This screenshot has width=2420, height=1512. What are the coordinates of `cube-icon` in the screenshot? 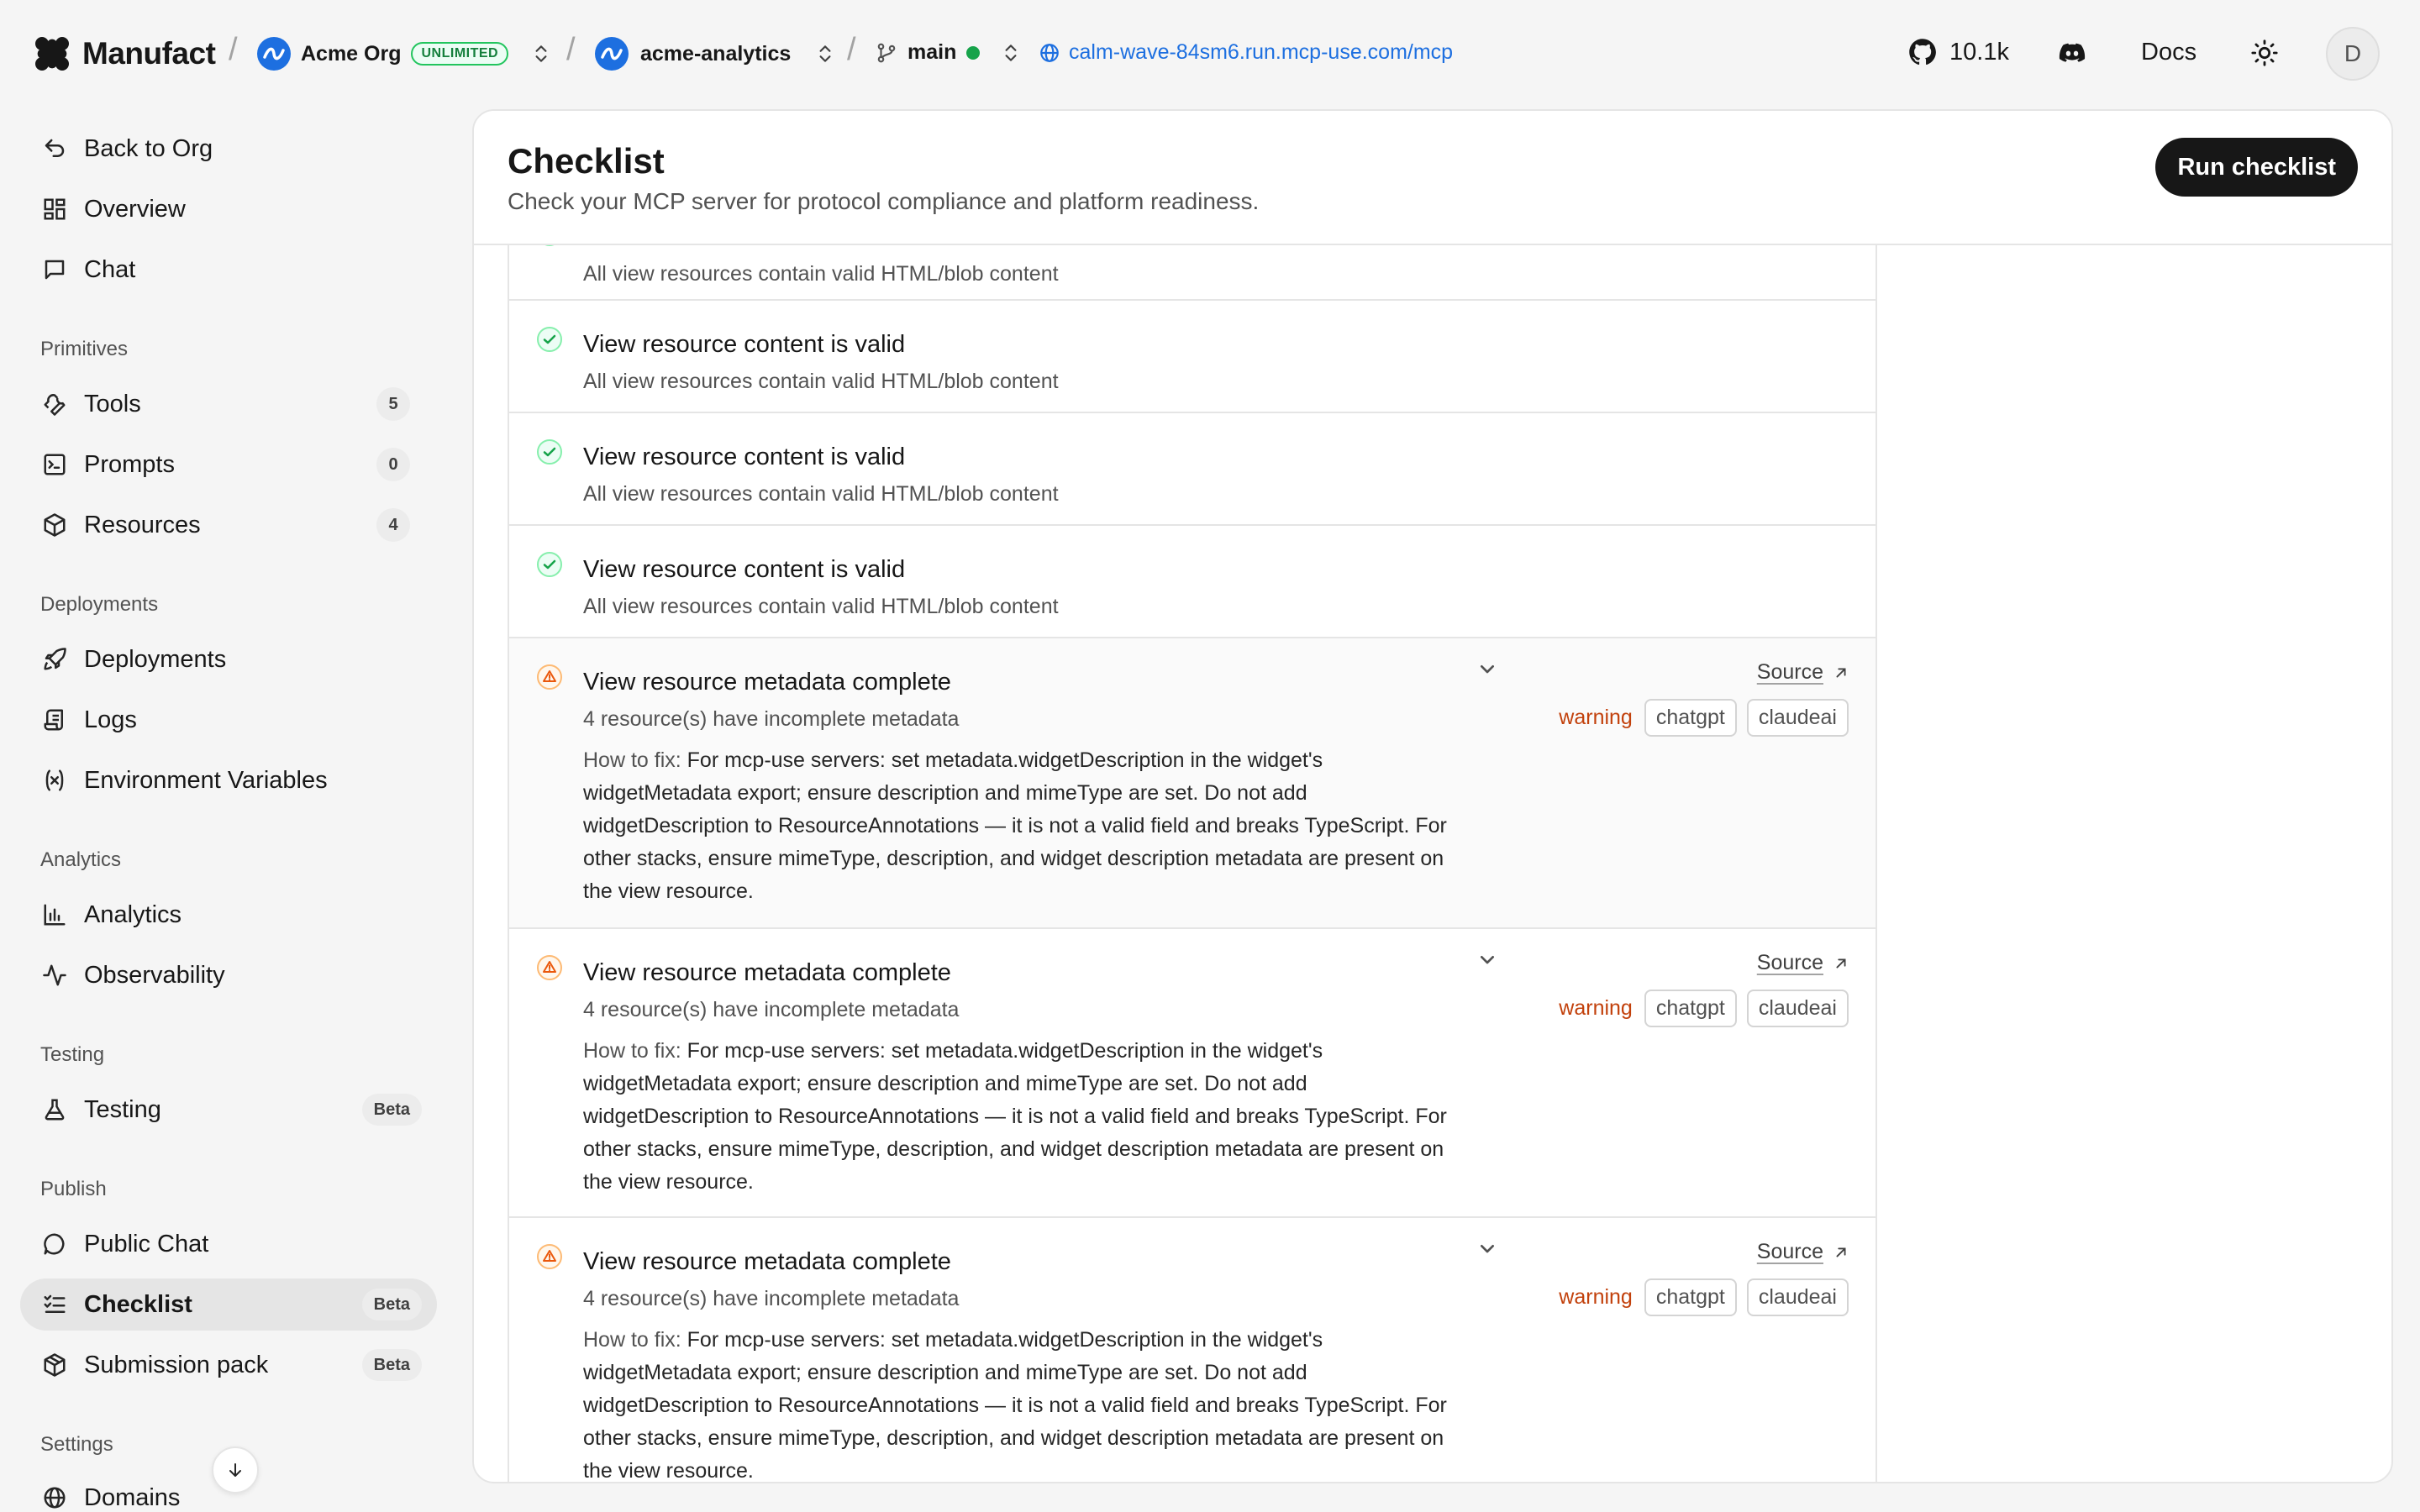 It's located at (54, 525).